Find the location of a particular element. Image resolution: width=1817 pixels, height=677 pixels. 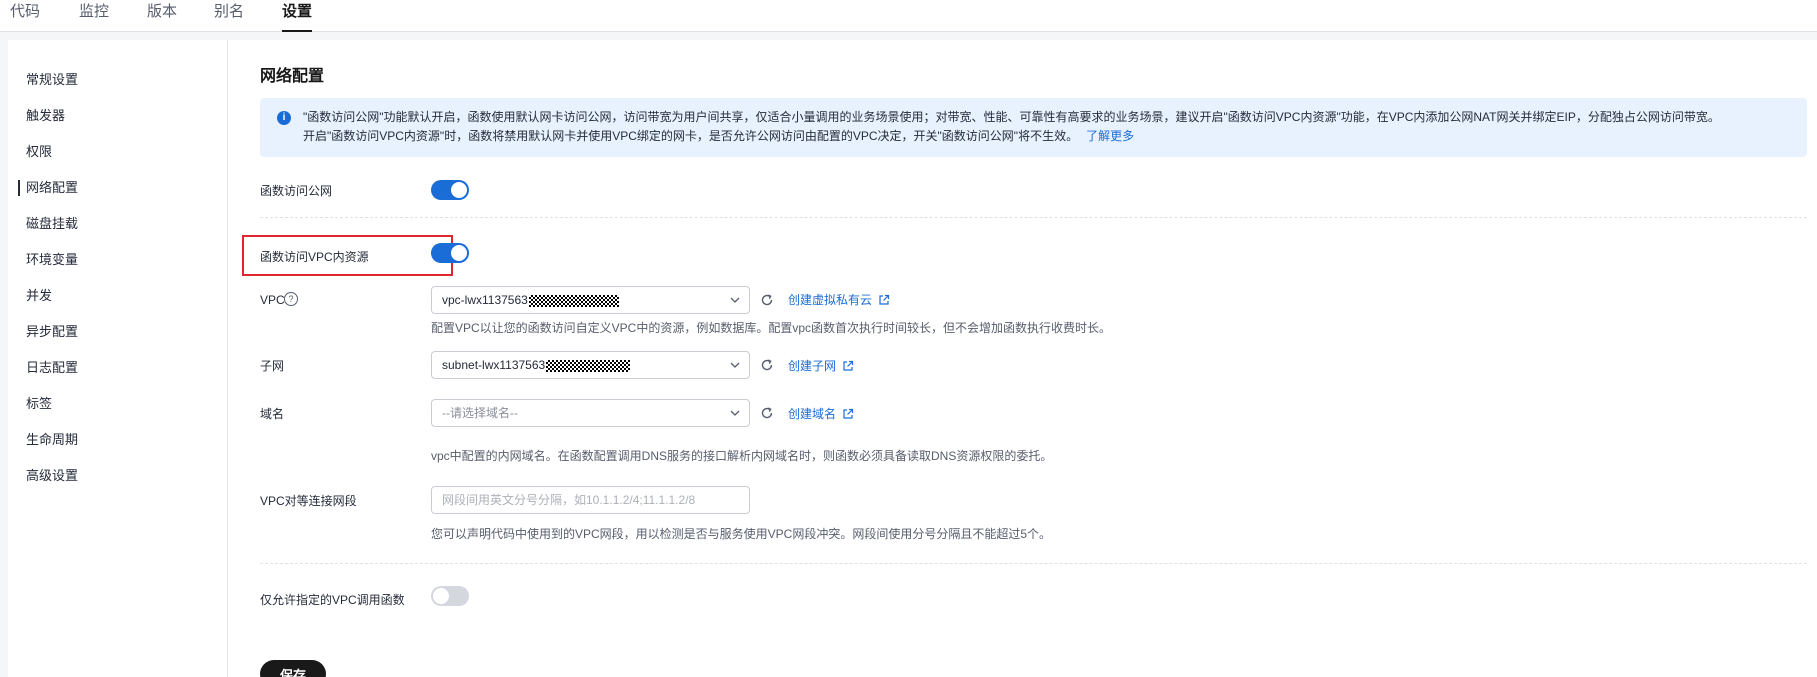

domain-label: 域名 is located at coordinates (272, 414).